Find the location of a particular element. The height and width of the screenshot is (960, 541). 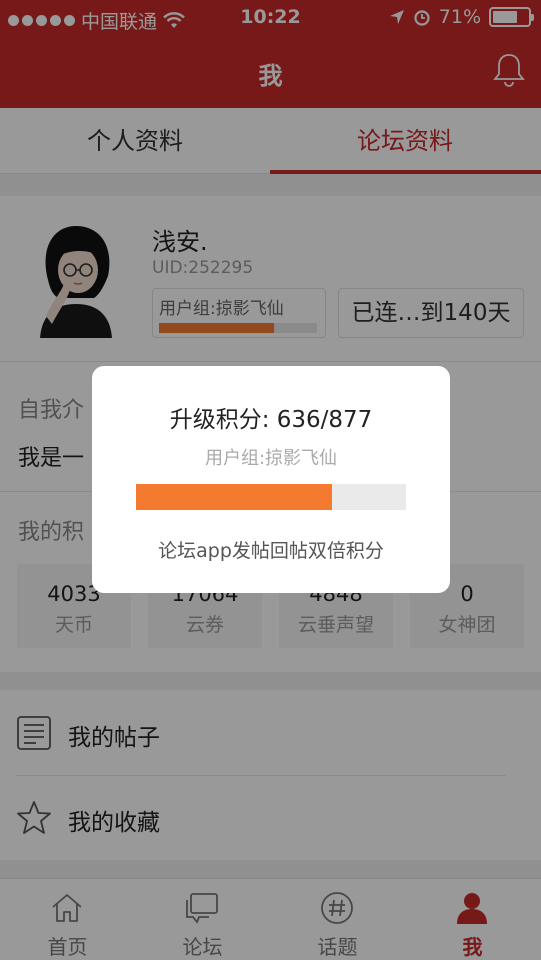

dialog-user-group: 用户组:掠影飞仙 is located at coordinates (271, 458).